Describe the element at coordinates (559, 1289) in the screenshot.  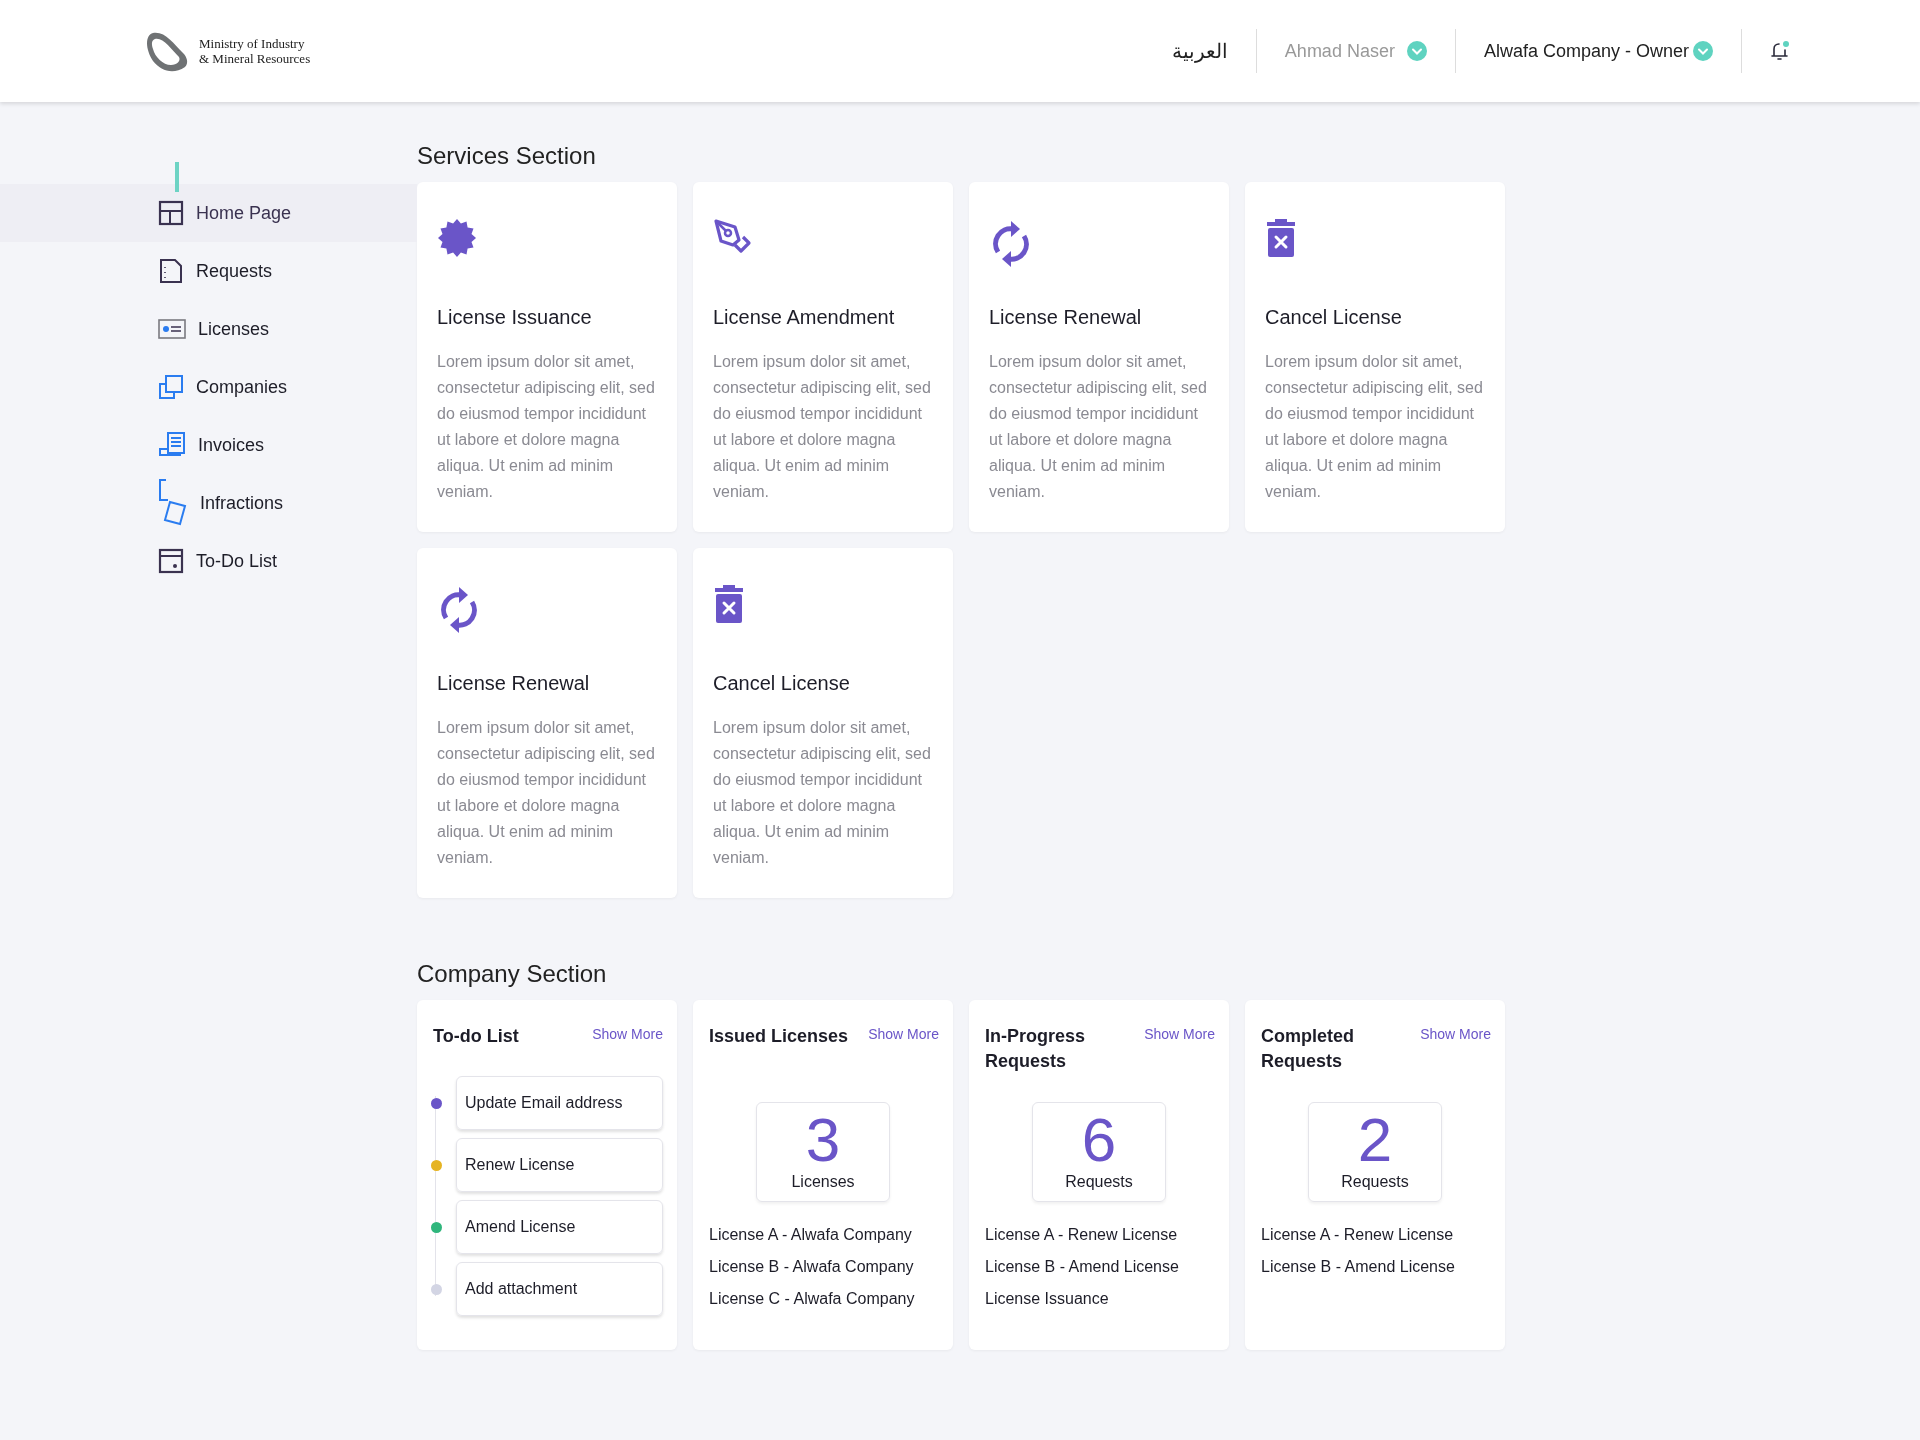
I see `todo-item: Add attachment` at that location.